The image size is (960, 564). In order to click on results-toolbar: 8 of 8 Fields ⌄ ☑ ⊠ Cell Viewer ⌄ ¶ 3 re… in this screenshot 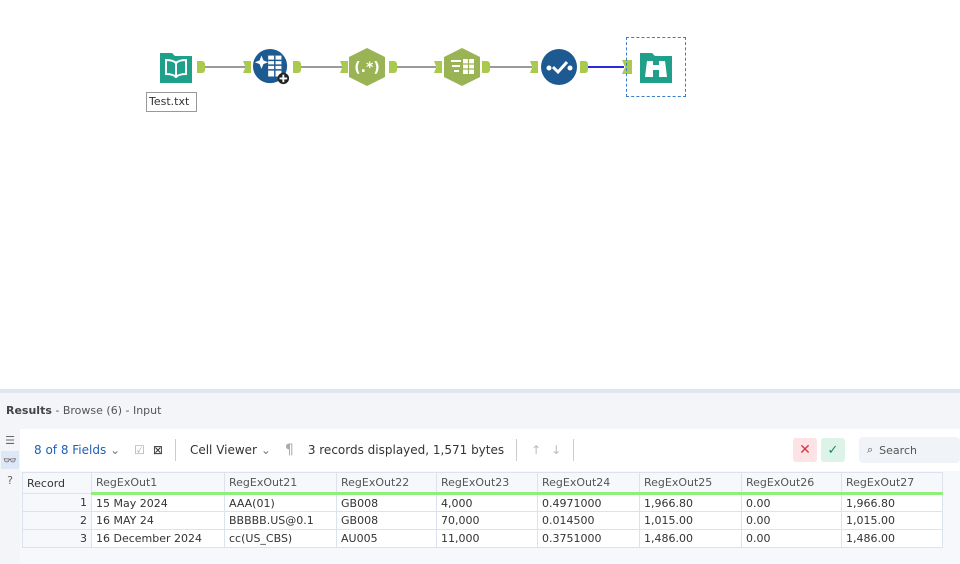, I will do `click(490, 450)`.